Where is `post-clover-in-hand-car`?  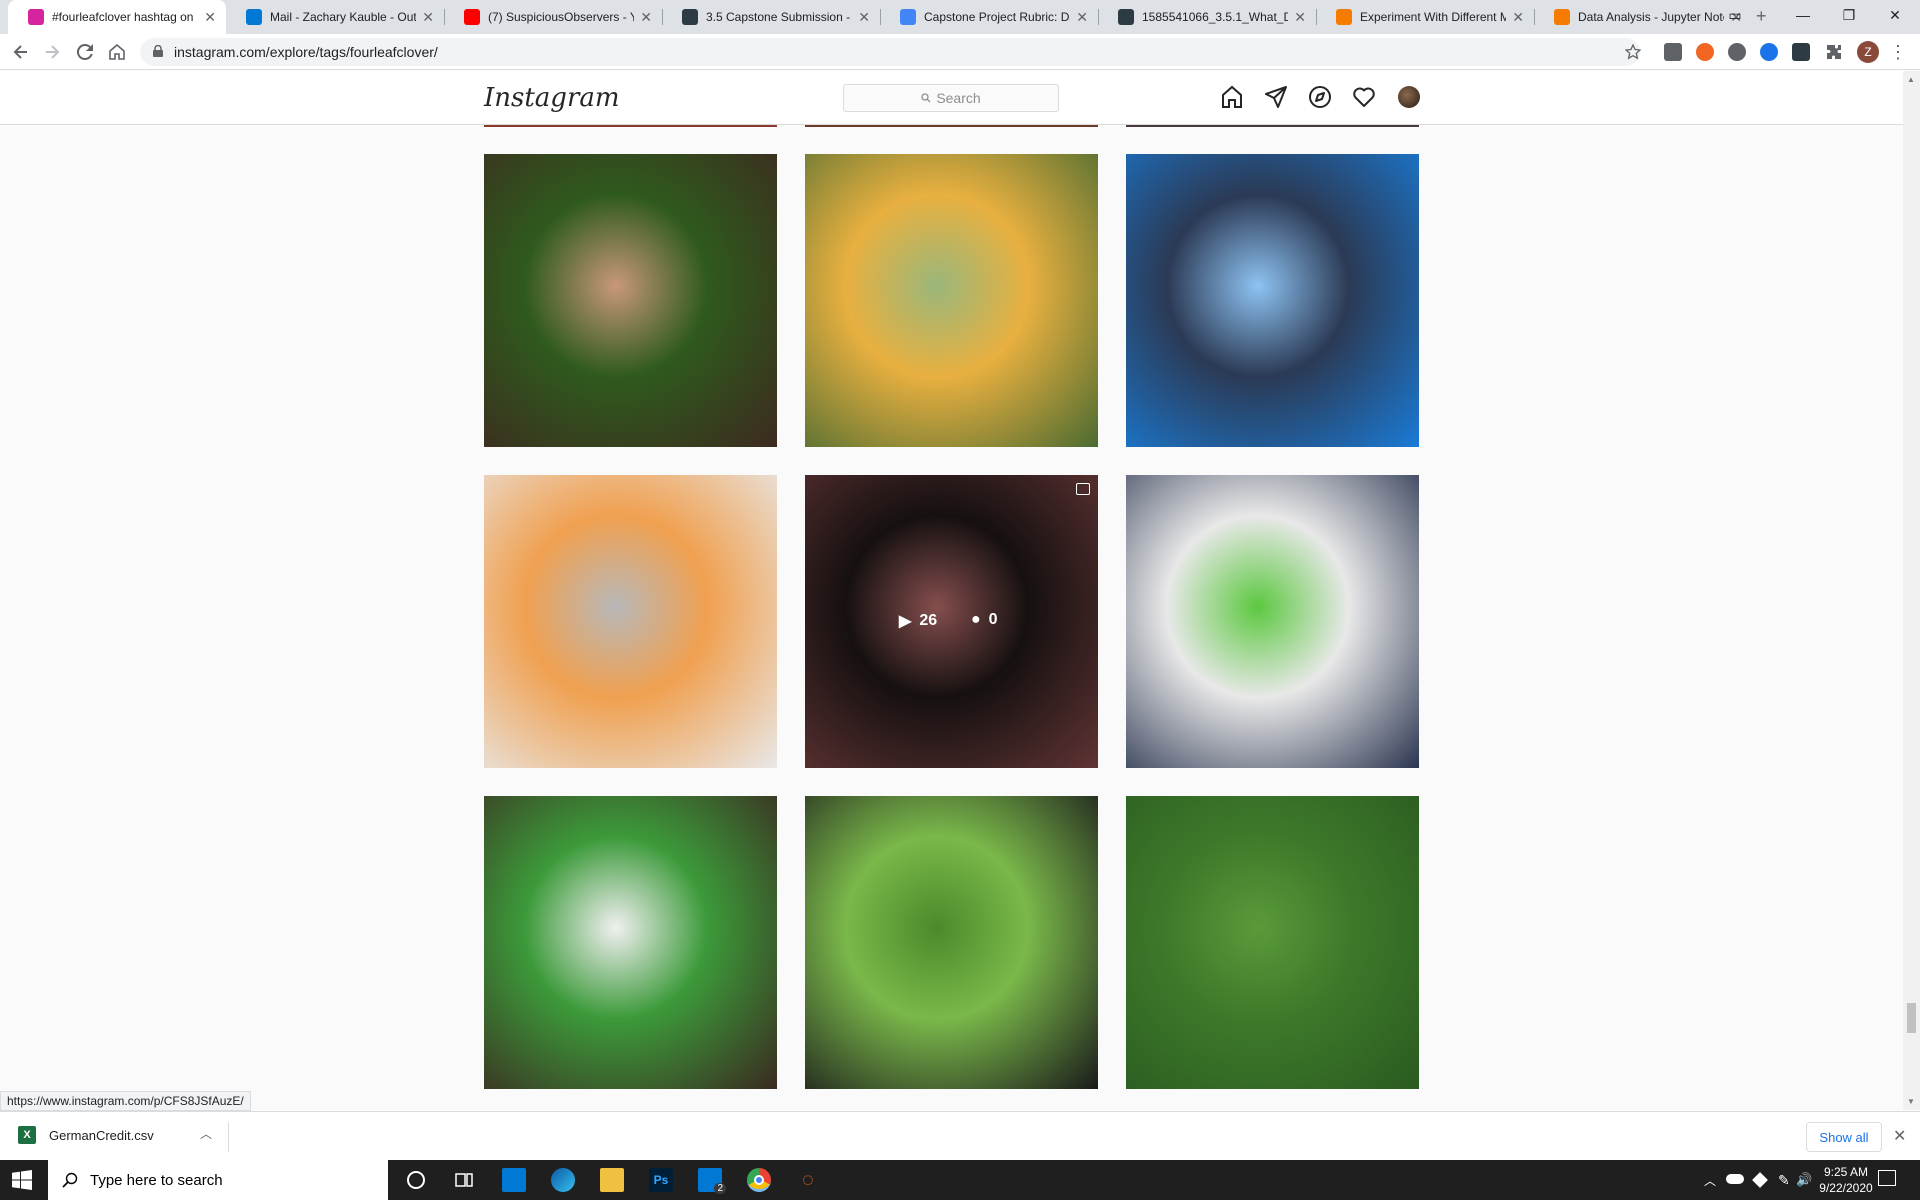
post-clover-in-hand-car is located at coordinates (630, 300).